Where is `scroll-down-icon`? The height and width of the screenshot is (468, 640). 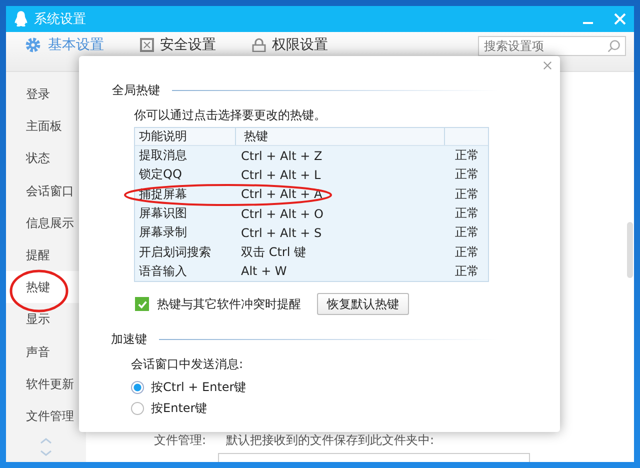 scroll-down-icon is located at coordinates (46, 453).